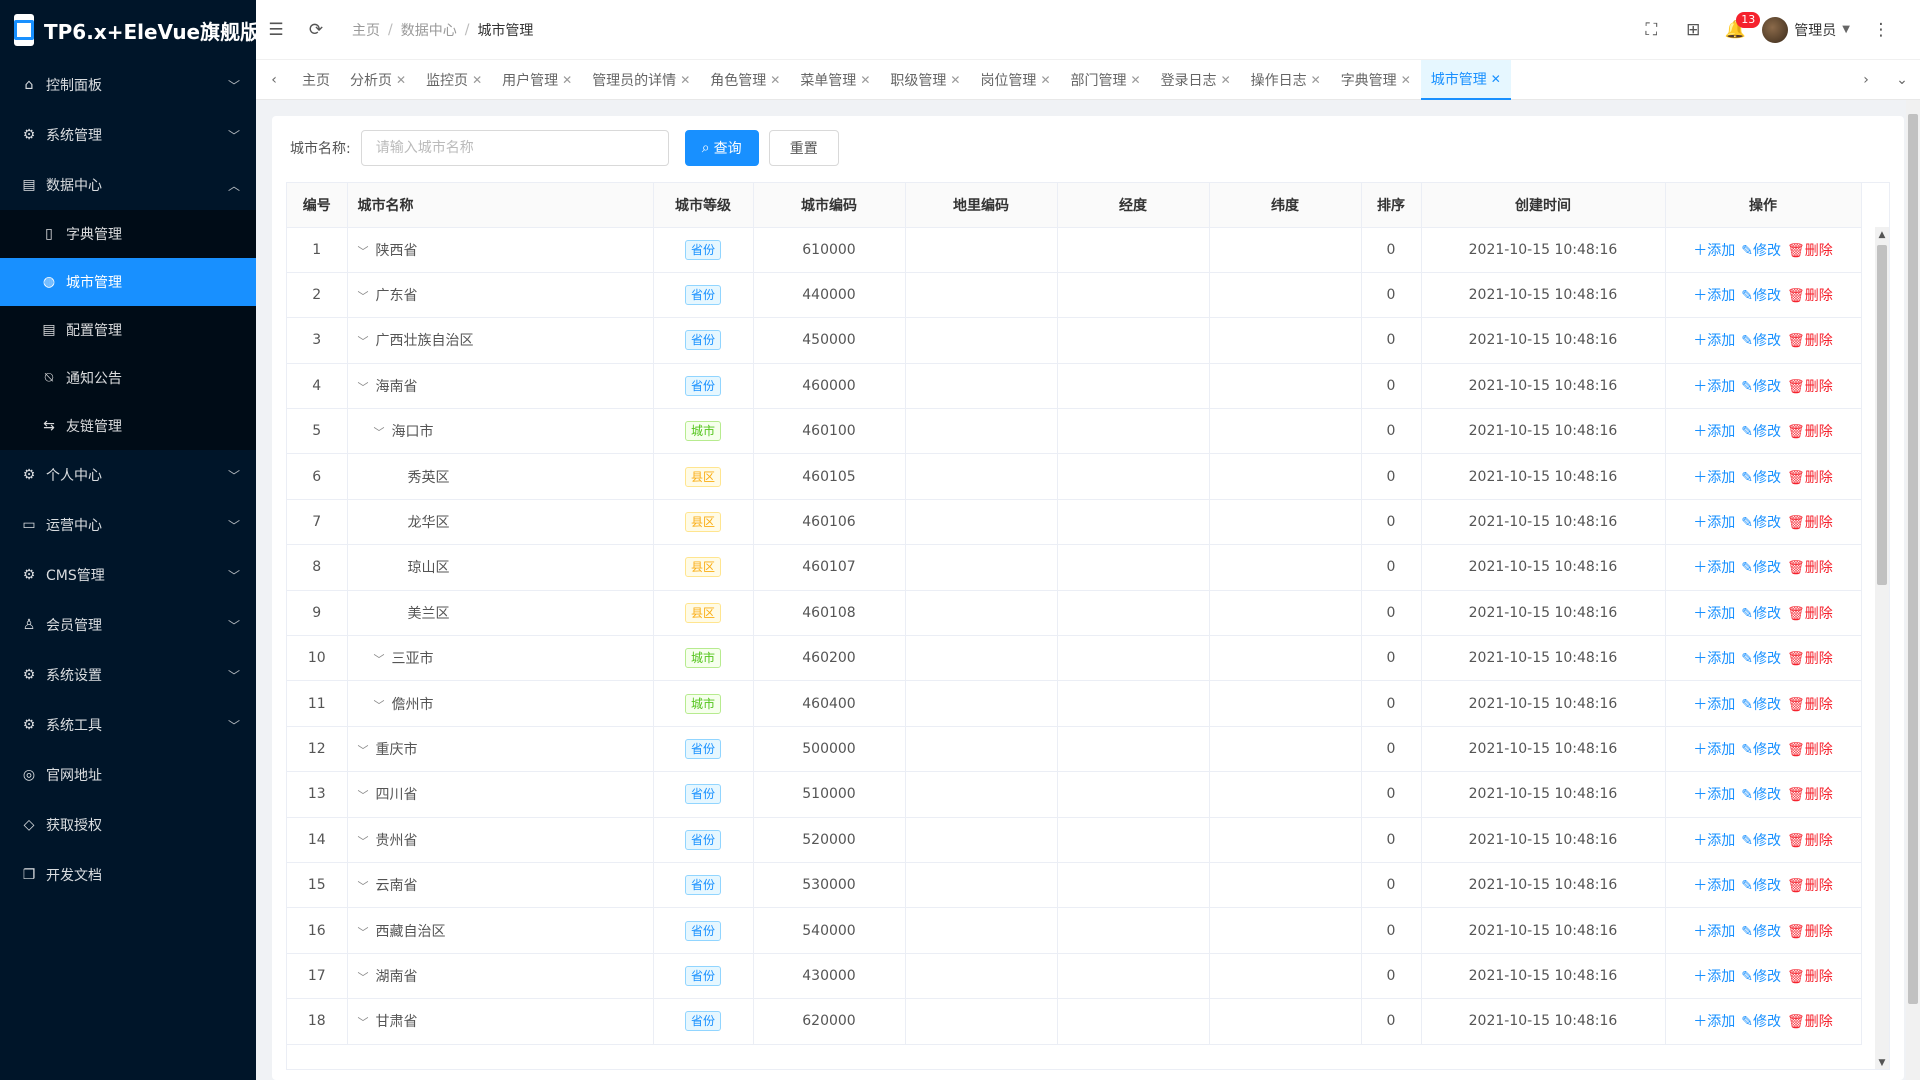 The width and height of the screenshot is (1920, 1080). Describe the element at coordinates (128, 725) in the screenshot. I see `sidebar-item-8: ⚙ 系统工具 ﹀` at that location.